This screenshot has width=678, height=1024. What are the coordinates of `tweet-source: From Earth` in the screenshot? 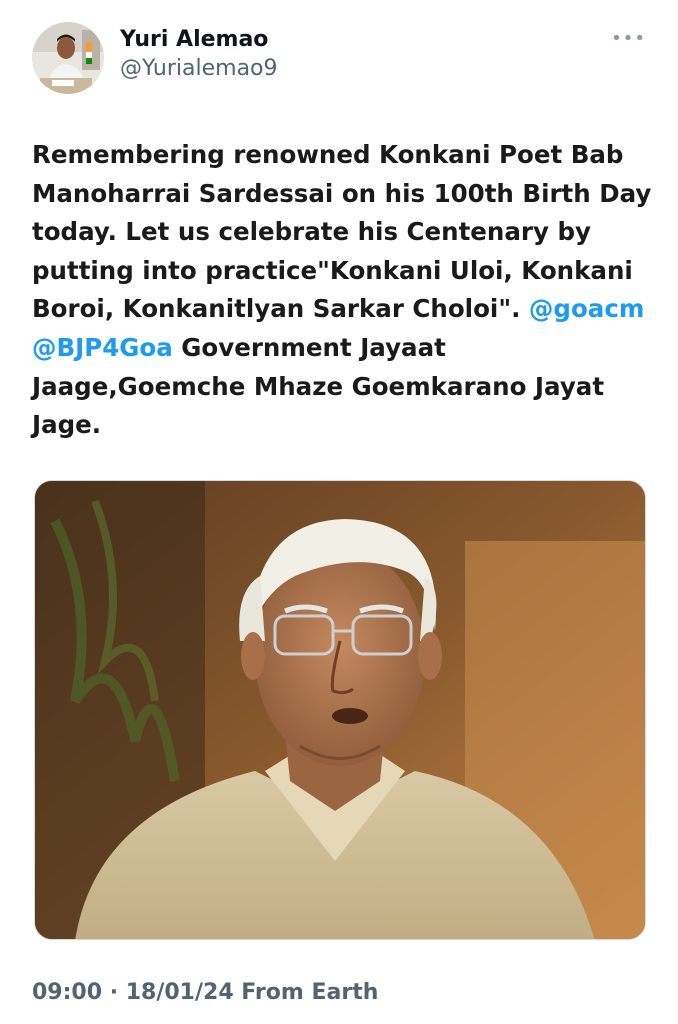 It's located at (306, 992).